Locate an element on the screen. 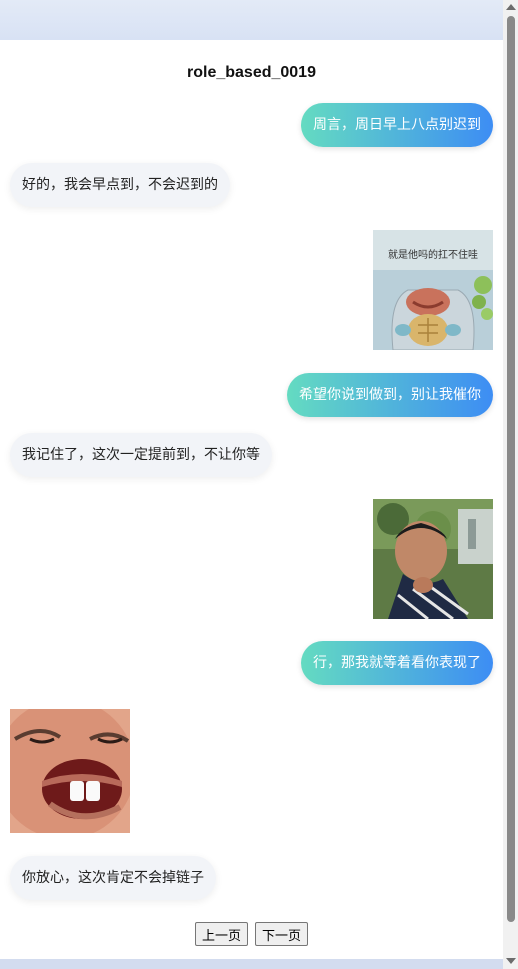 Image resolution: width=518 pixels, height=969 pixels. next-page-button: 下一页 is located at coordinates (282, 934).